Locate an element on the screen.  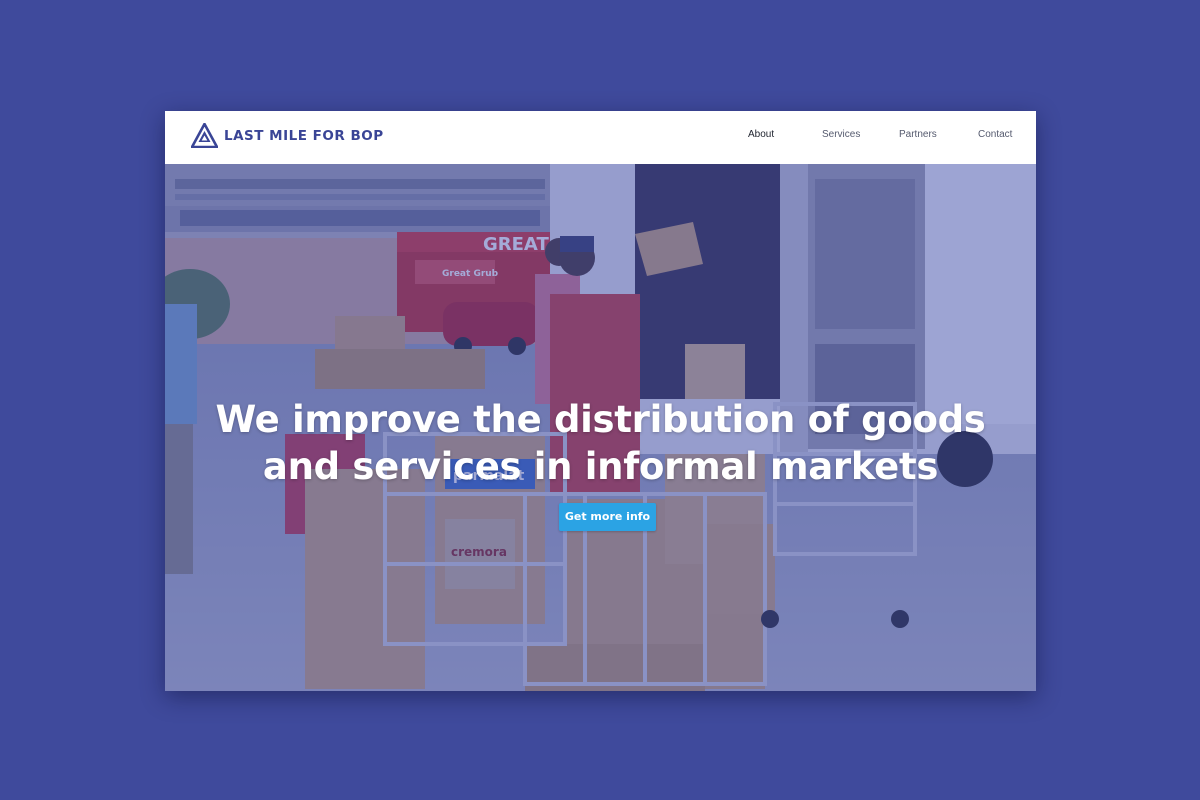
nav-item-about: About is located at coordinates (761, 134).